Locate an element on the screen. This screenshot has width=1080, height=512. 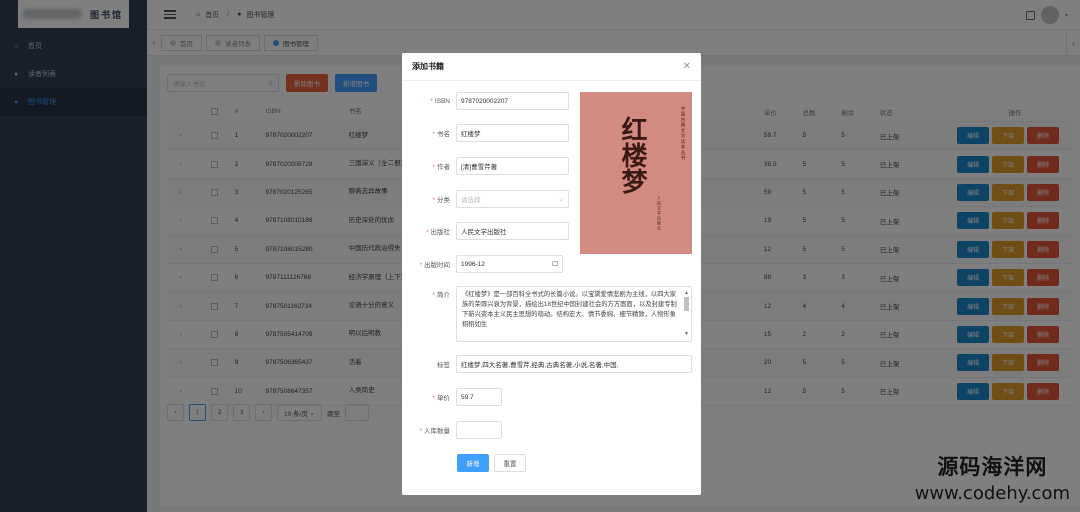
tags-label: 标签 is located at coordinates (443, 365).